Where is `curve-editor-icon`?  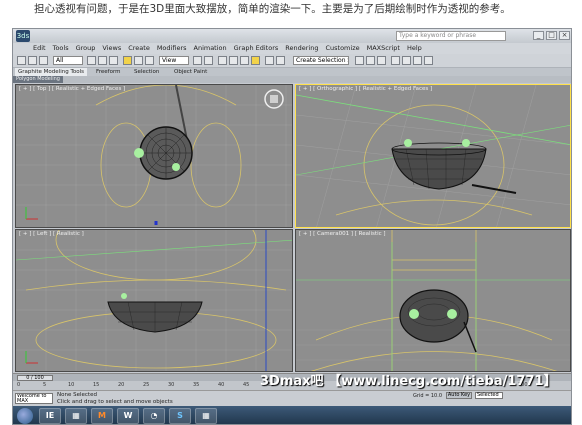 curve-editor-icon is located at coordinates (370, 60).